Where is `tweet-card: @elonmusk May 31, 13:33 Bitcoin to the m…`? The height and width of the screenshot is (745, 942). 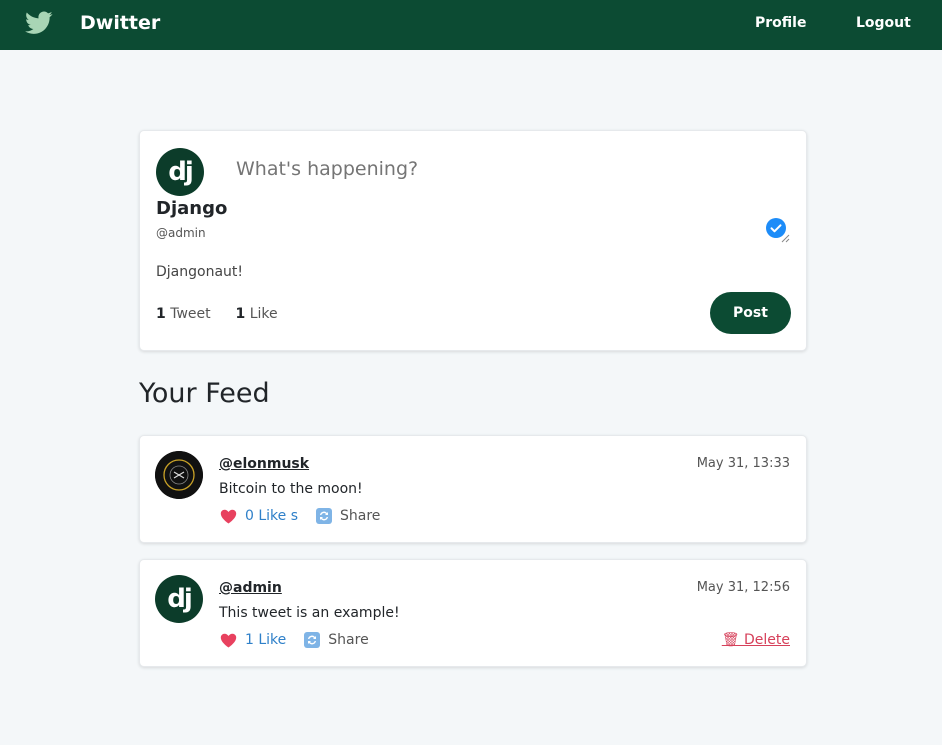 tweet-card: @elonmusk May 31, 13:33 Bitcoin to the m… is located at coordinates (473, 489).